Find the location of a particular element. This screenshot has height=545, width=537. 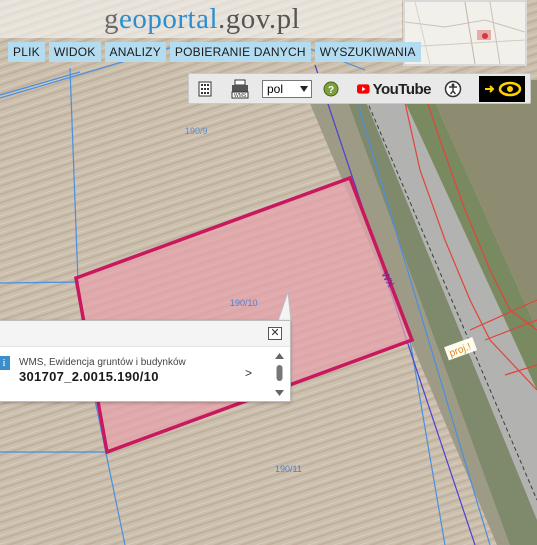

minimap-graphic is located at coordinates (465, 33).